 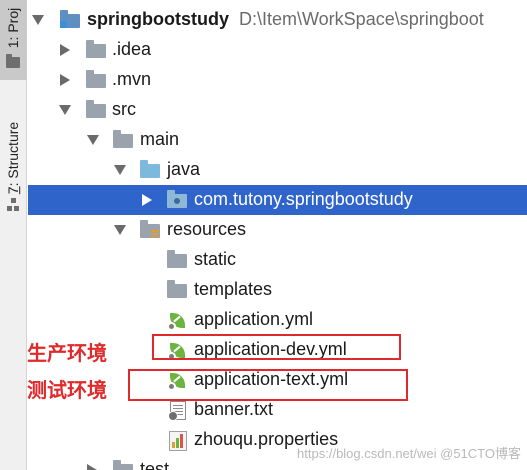 I want to click on tree-item-idea: .idea, so click(x=277, y=50).